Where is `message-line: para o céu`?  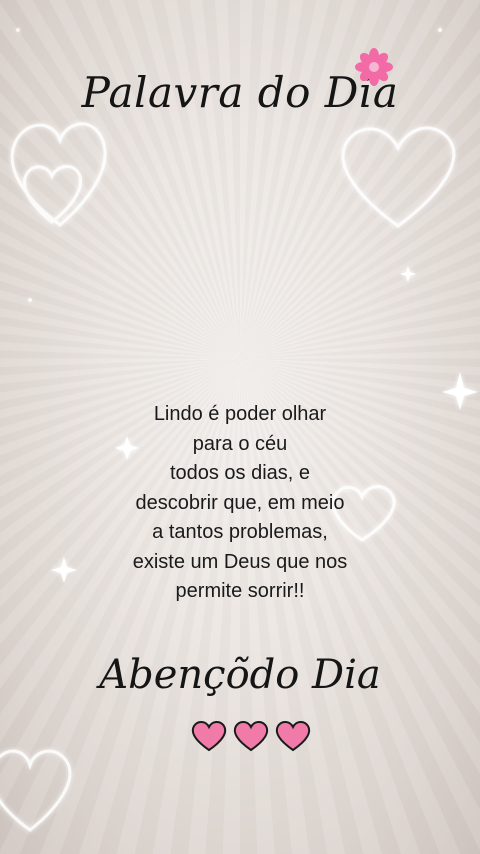 message-line: para o céu is located at coordinates (240, 443).